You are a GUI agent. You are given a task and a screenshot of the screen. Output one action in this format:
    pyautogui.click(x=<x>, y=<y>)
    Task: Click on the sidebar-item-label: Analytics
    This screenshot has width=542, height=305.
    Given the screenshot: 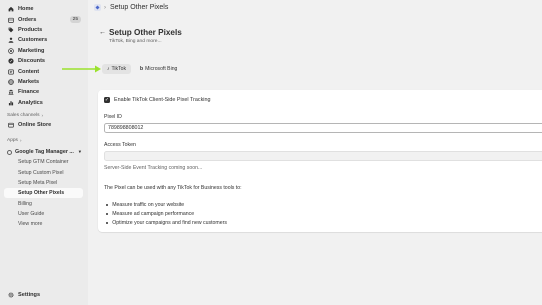 What is the action you would take?
    pyautogui.click(x=30, y=102)
    